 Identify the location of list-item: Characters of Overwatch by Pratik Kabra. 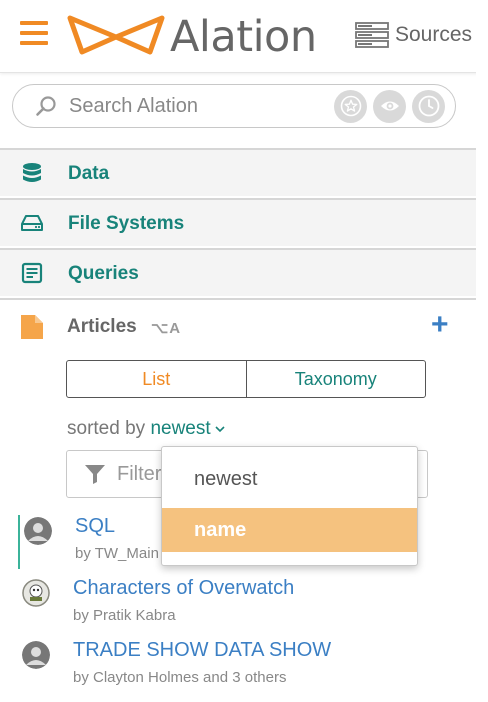
(238, 604).